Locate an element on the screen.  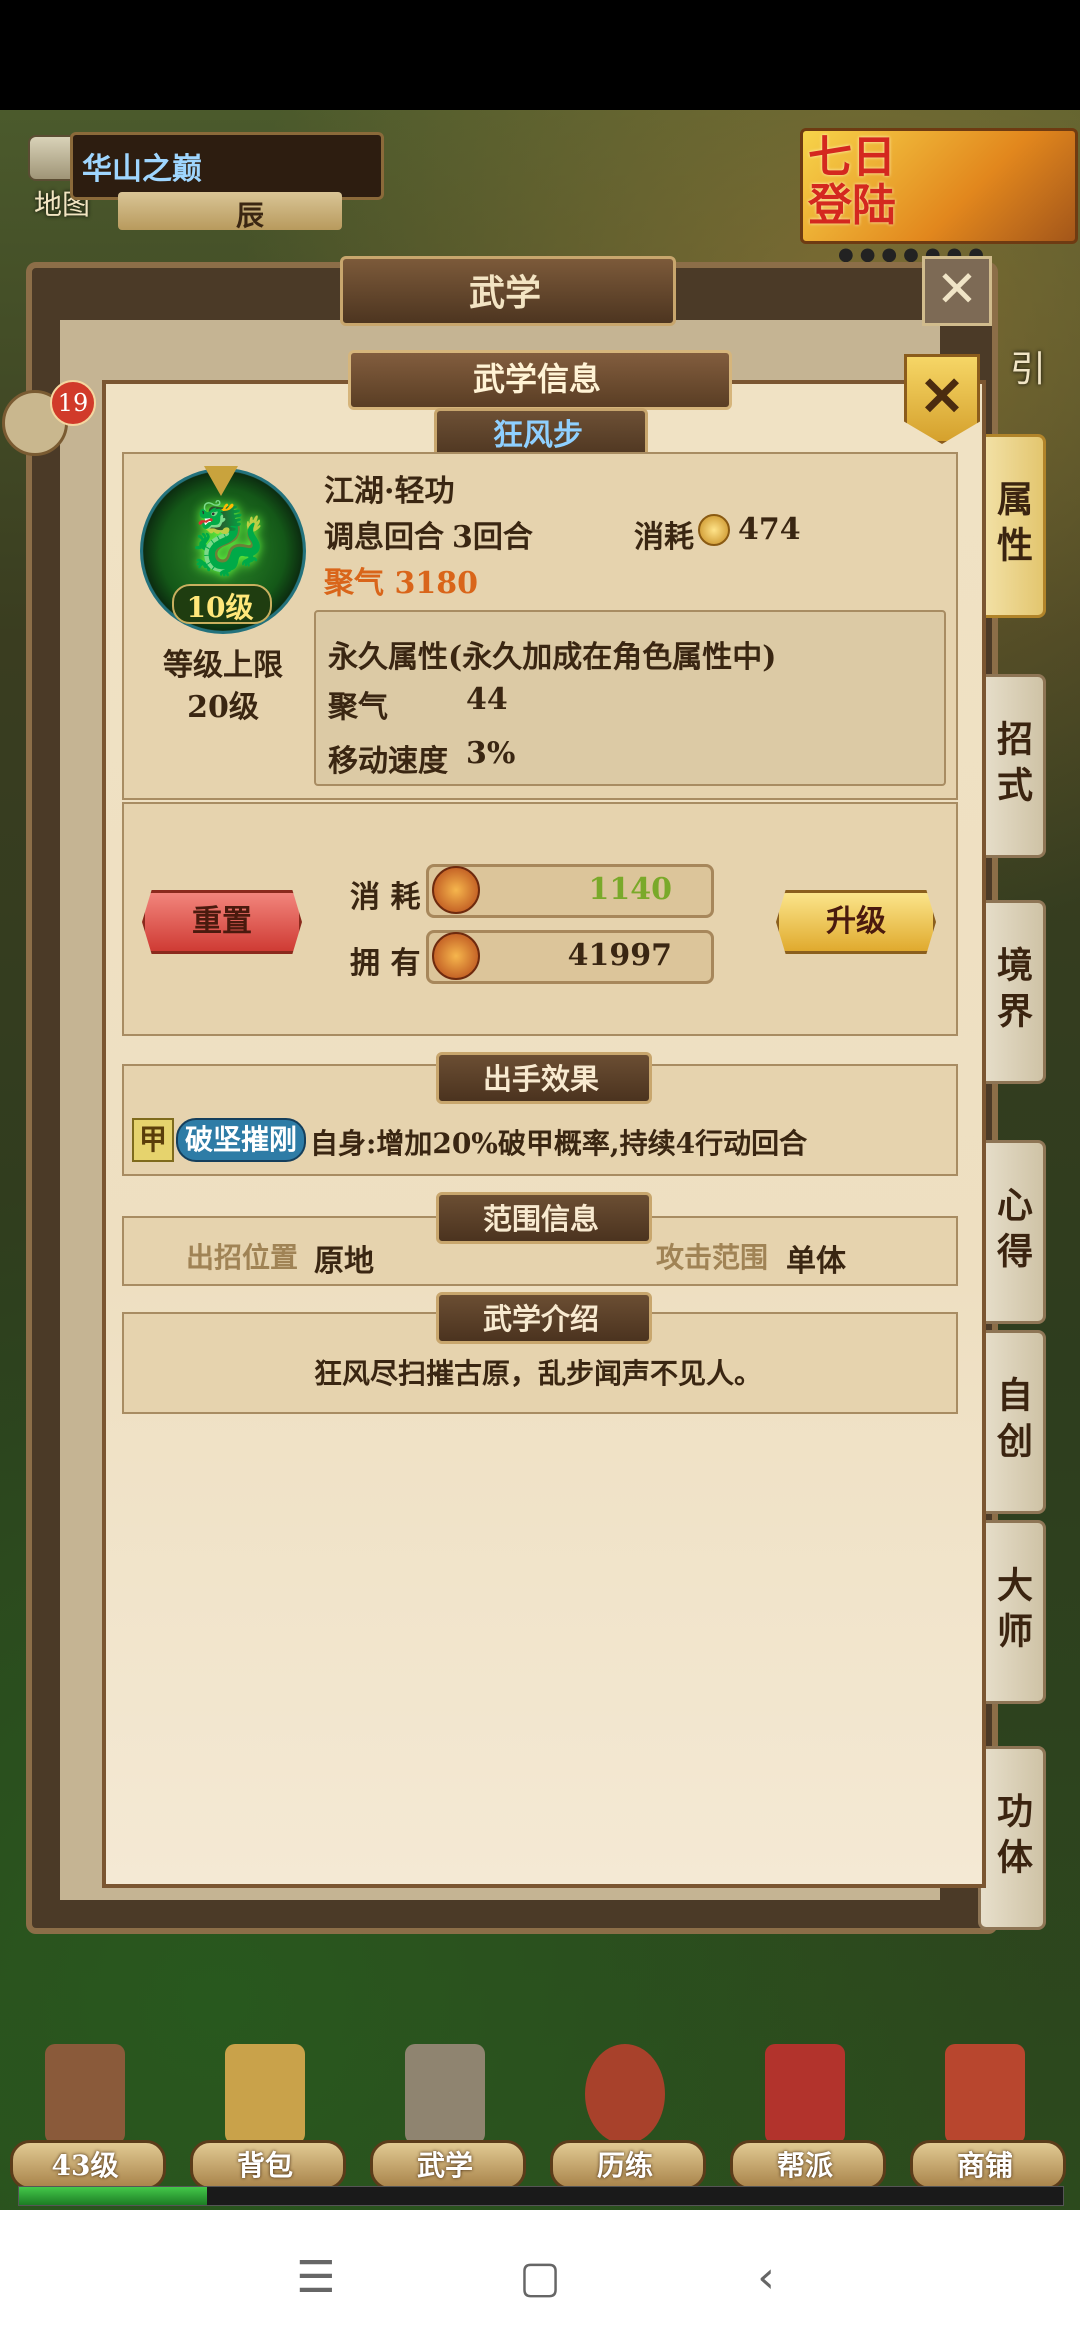
range-label: 攻击范围 is located at coordinates (712, 1257).